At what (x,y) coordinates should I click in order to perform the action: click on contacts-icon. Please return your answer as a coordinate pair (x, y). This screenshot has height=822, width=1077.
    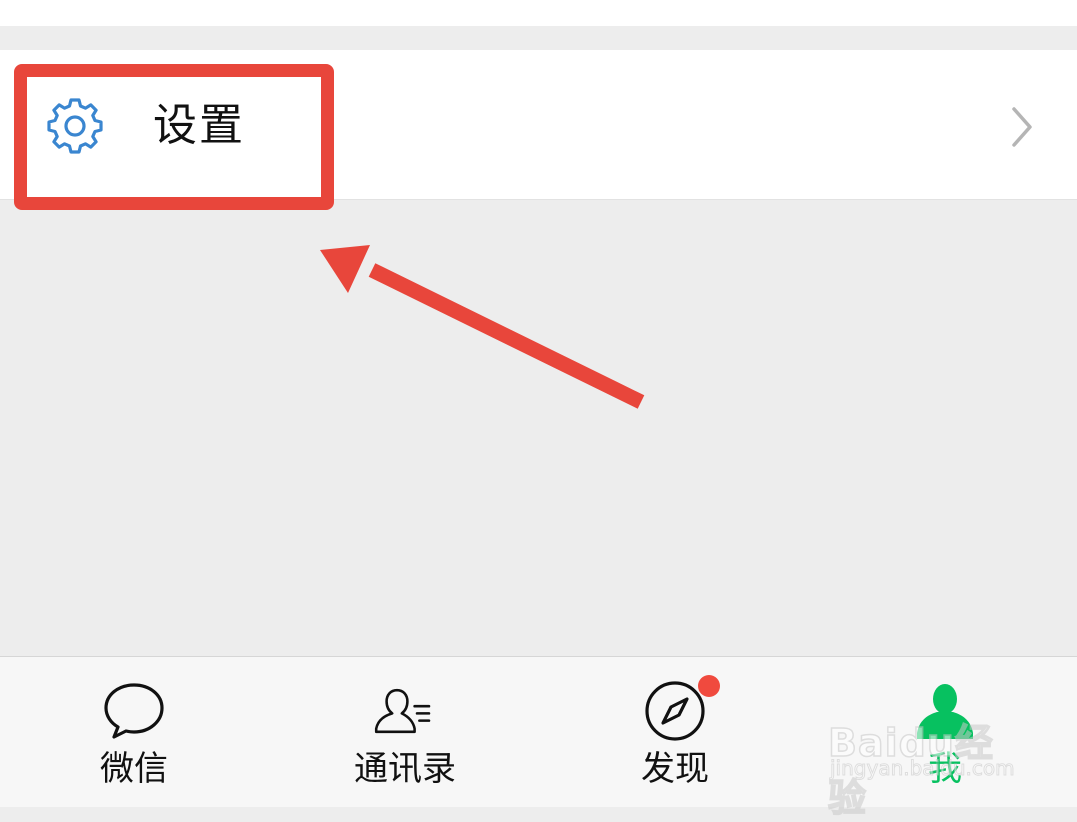
    Looking at the image, I should click on (402, 711).